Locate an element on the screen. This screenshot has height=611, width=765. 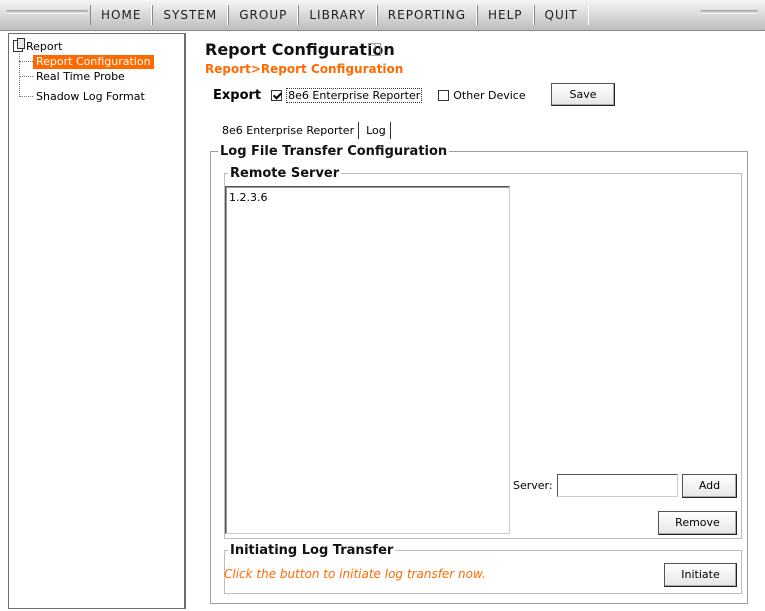
server-input is located at coordinates (617, 485).